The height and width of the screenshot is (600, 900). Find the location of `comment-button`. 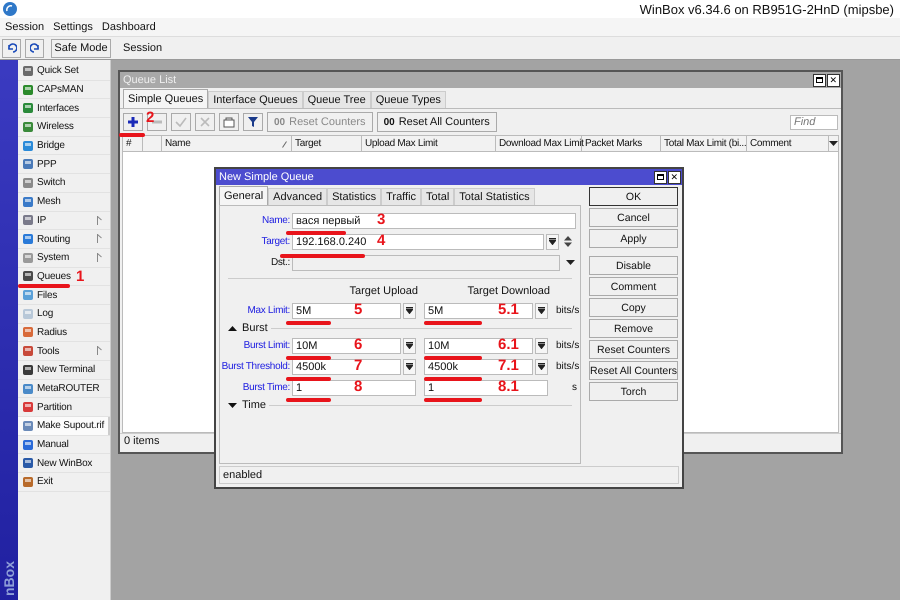

comment-button is located at coordinates (229, 122).